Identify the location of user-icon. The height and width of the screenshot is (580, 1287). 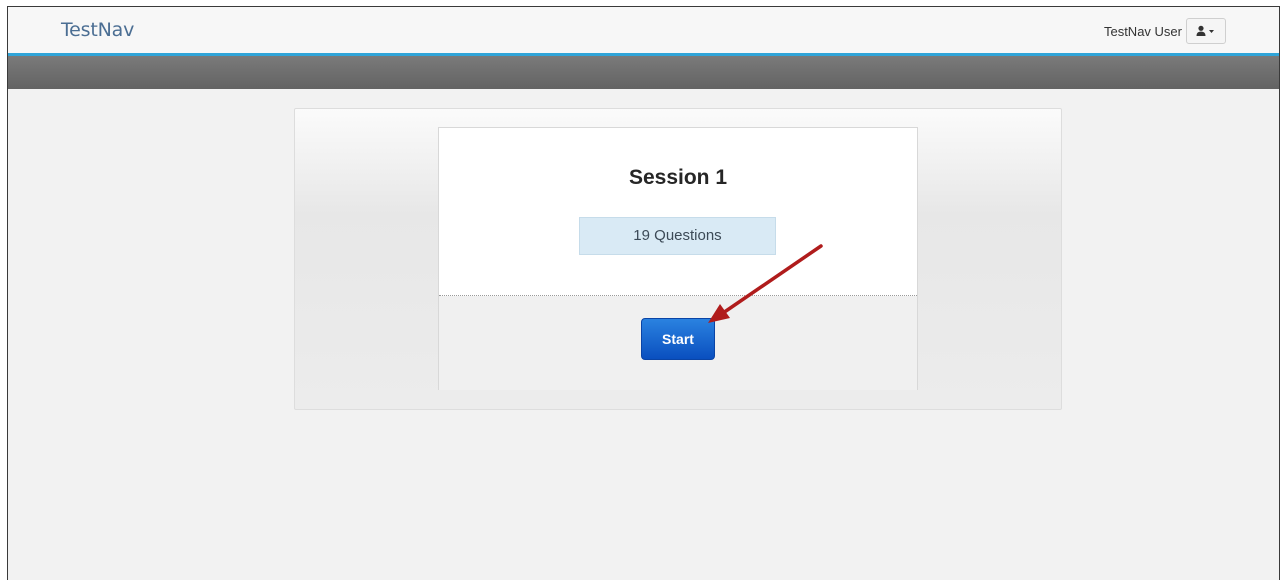
(1205, 30).